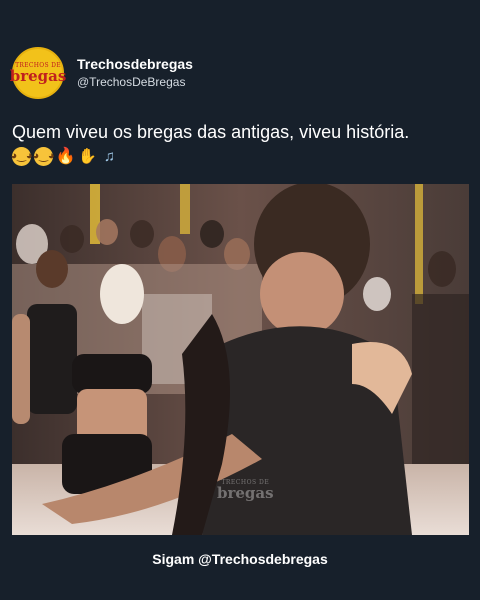 The width and height of the screenshot is (480, 600). I want to click on watermark-main-text: bregas, so click(245, 493).